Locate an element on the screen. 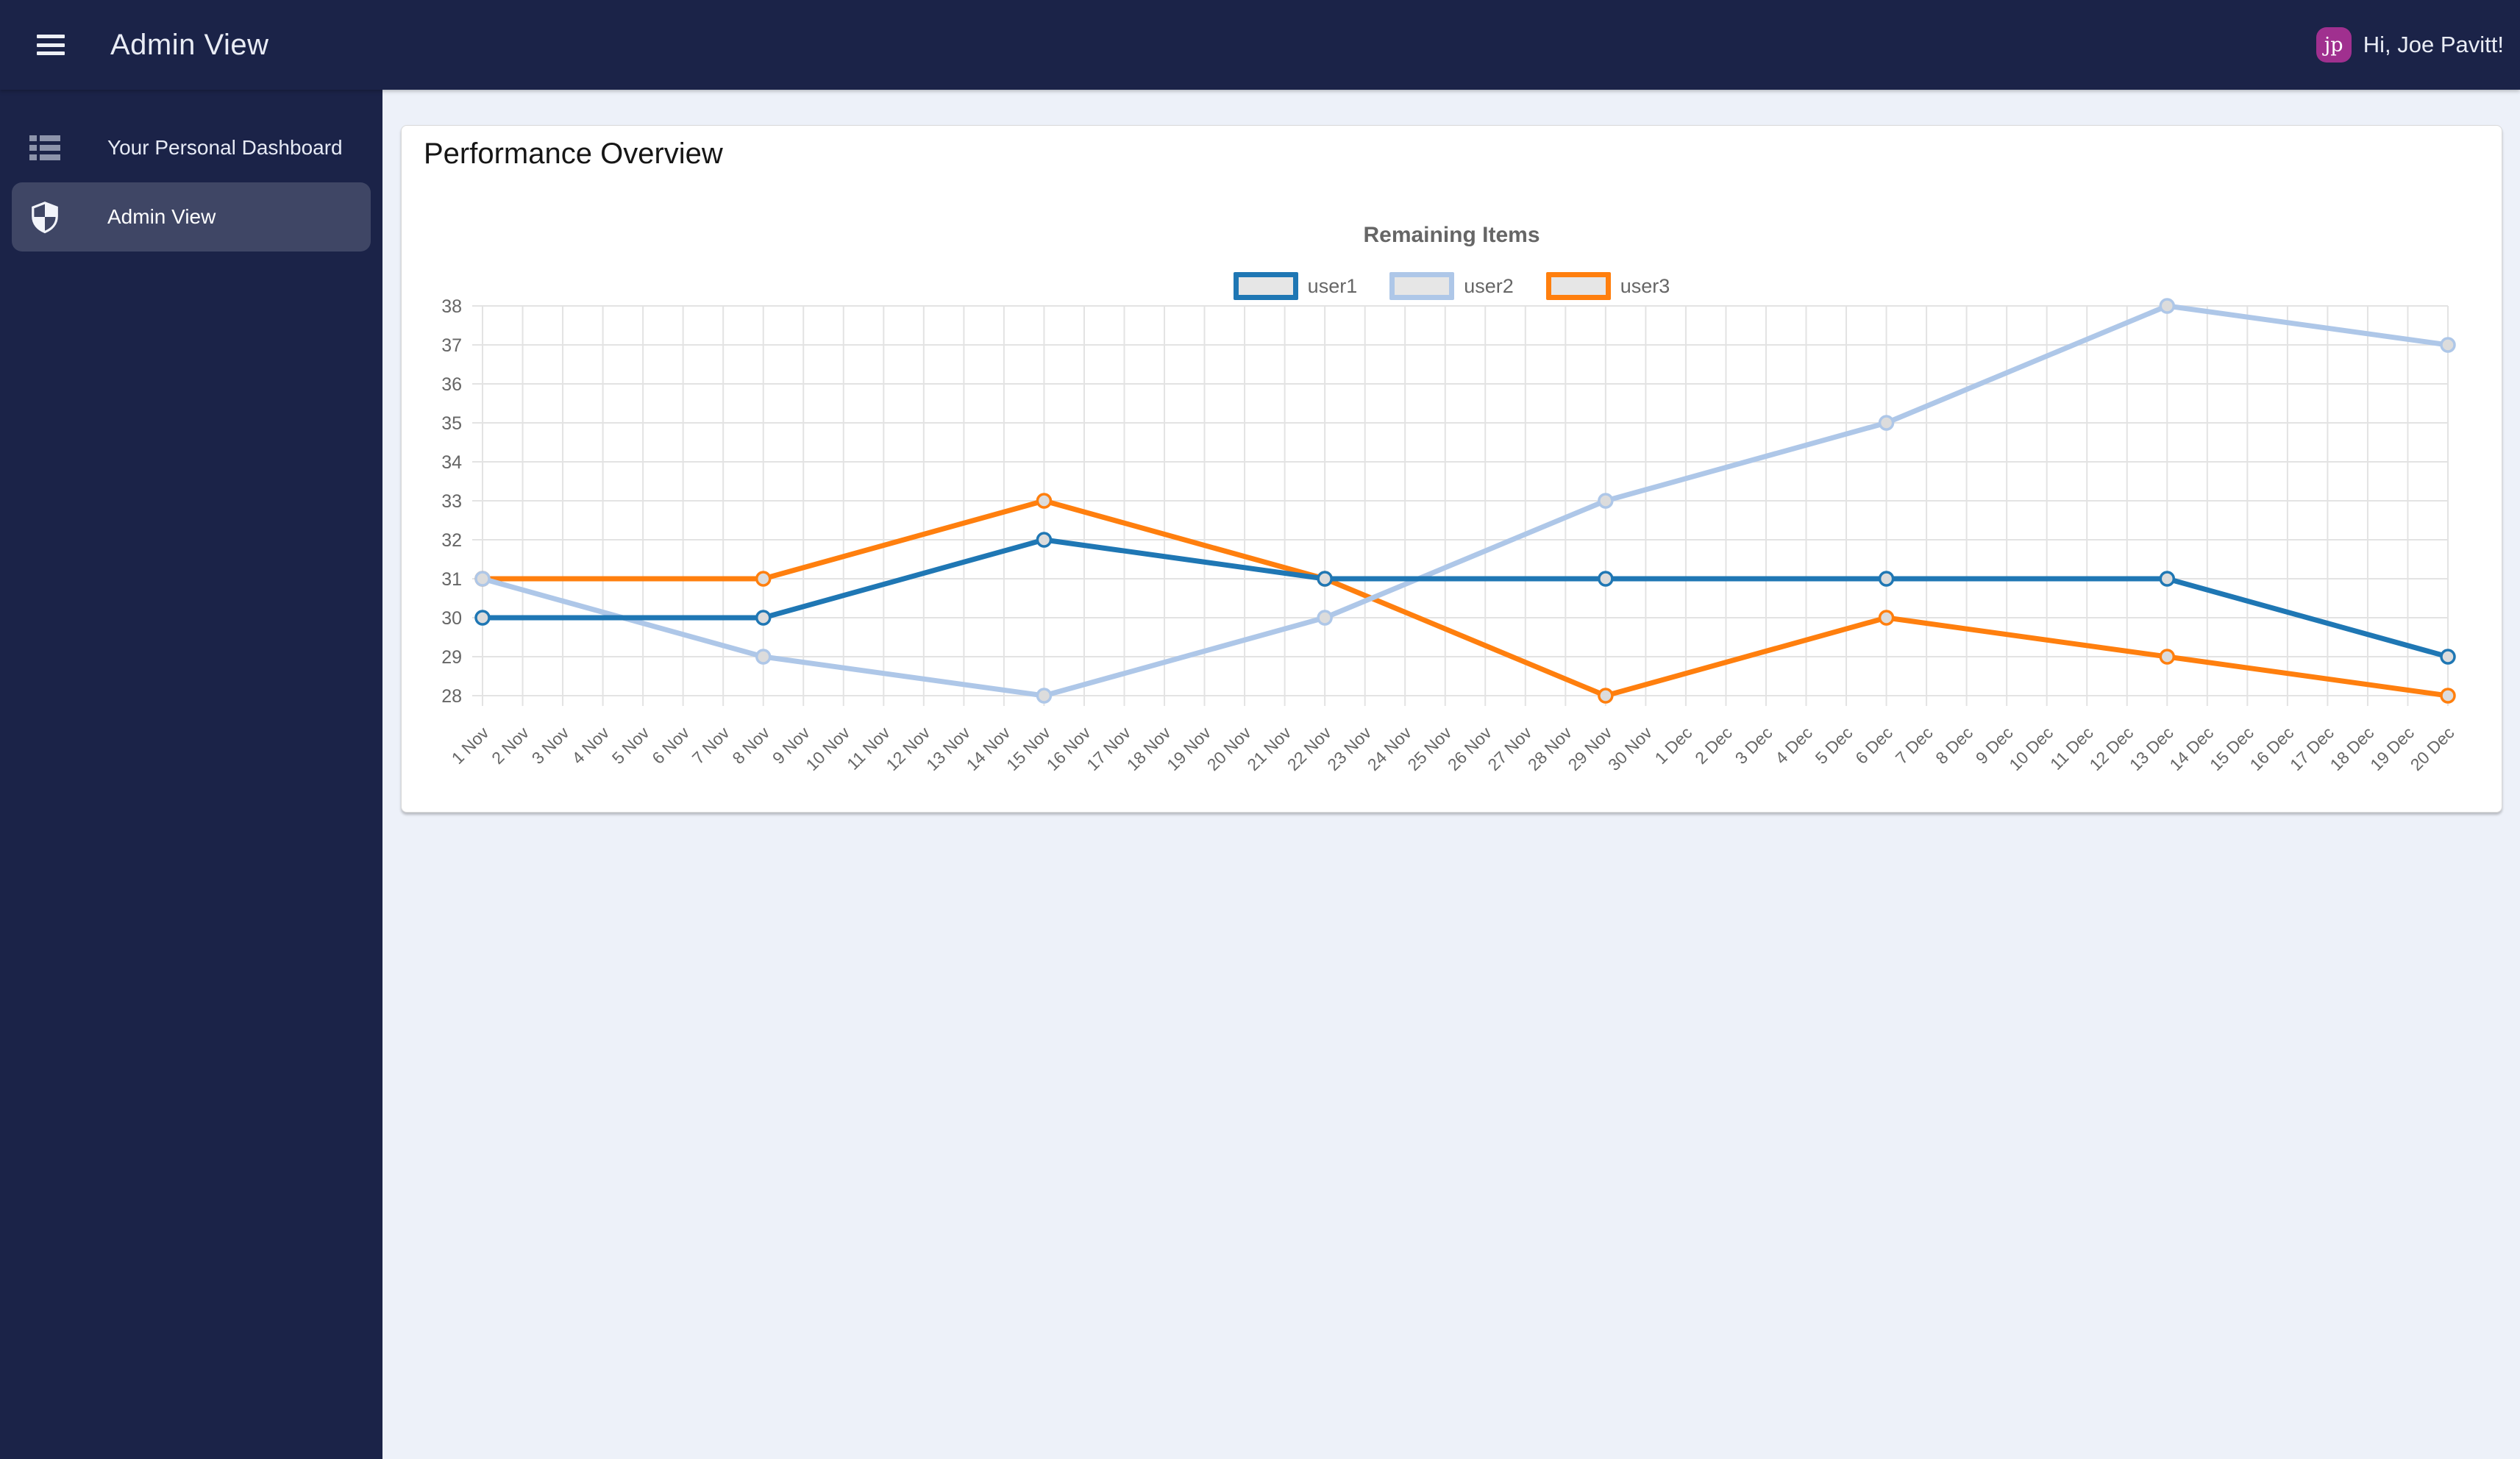  svg-text: 22 Nov is located at coordinates (1309, 748).